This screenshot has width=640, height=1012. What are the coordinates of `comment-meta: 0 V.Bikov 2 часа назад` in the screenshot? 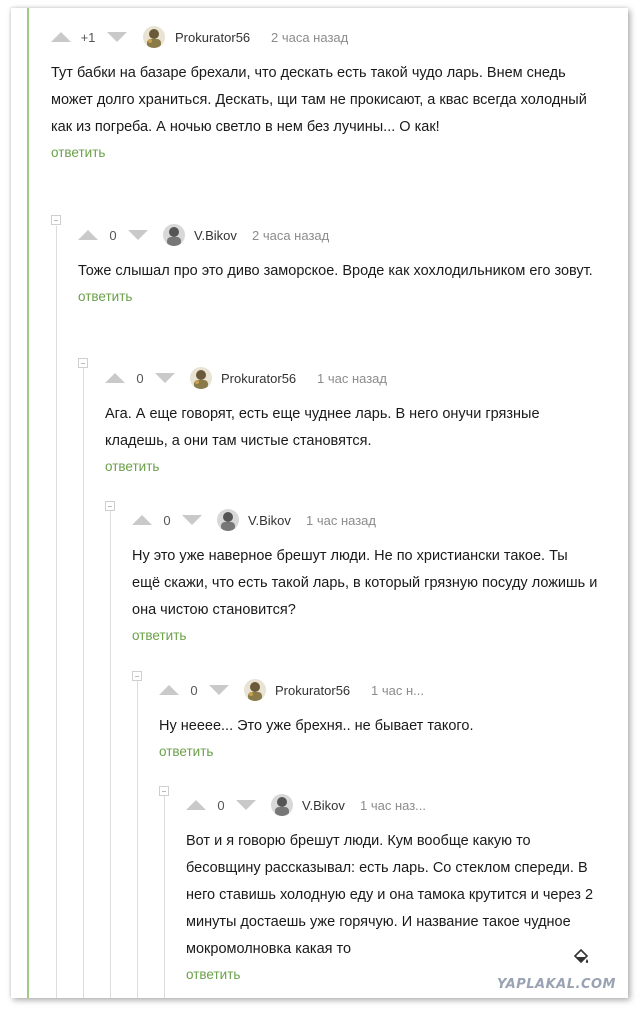 It's located at (353, 237).